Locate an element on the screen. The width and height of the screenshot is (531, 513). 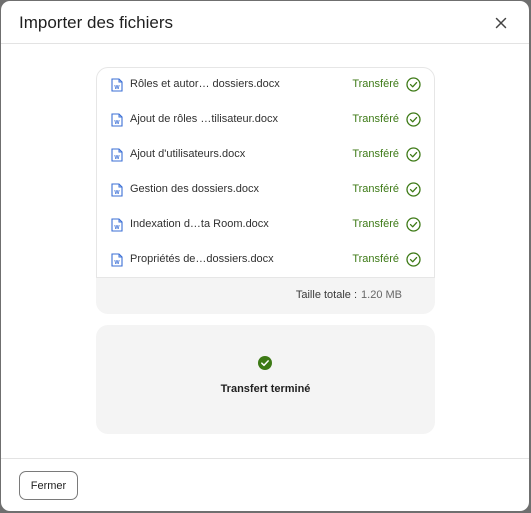
close-button: Fermer is located at coordinates (48, 485).